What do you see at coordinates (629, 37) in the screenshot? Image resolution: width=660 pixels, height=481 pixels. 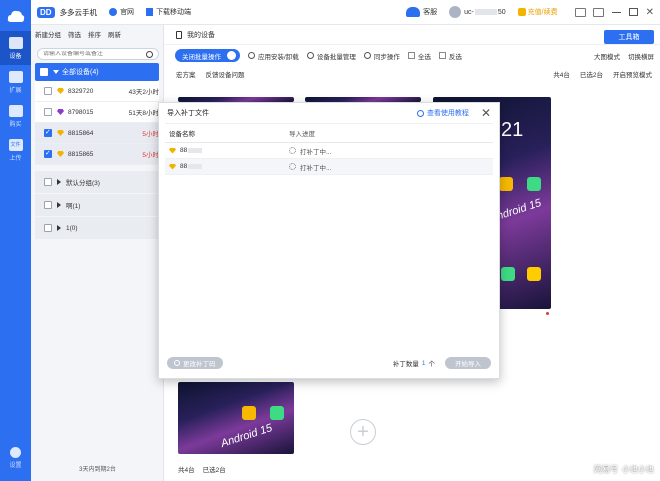 I see `toolbox-button: 工具箱` at bounding box center [629, 37].